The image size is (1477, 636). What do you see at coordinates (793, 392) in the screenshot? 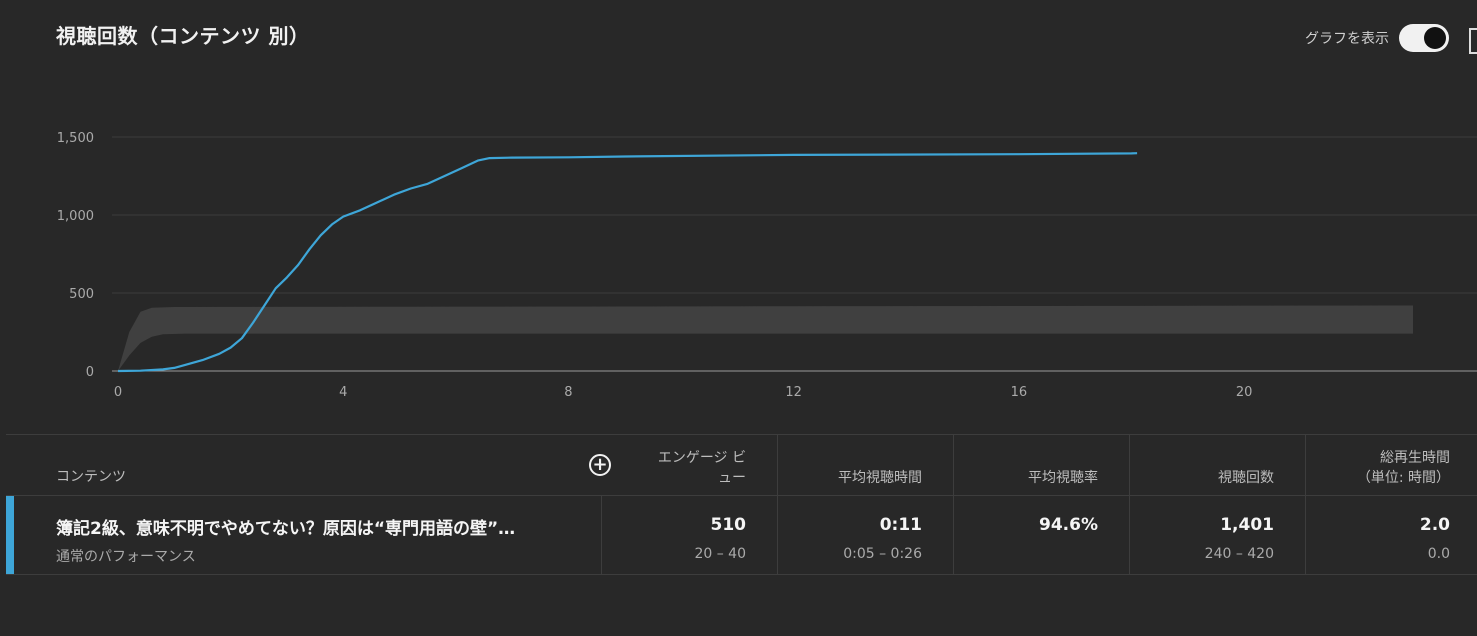
I see `x-tick-label: 12` at bounding box center [793, 392].